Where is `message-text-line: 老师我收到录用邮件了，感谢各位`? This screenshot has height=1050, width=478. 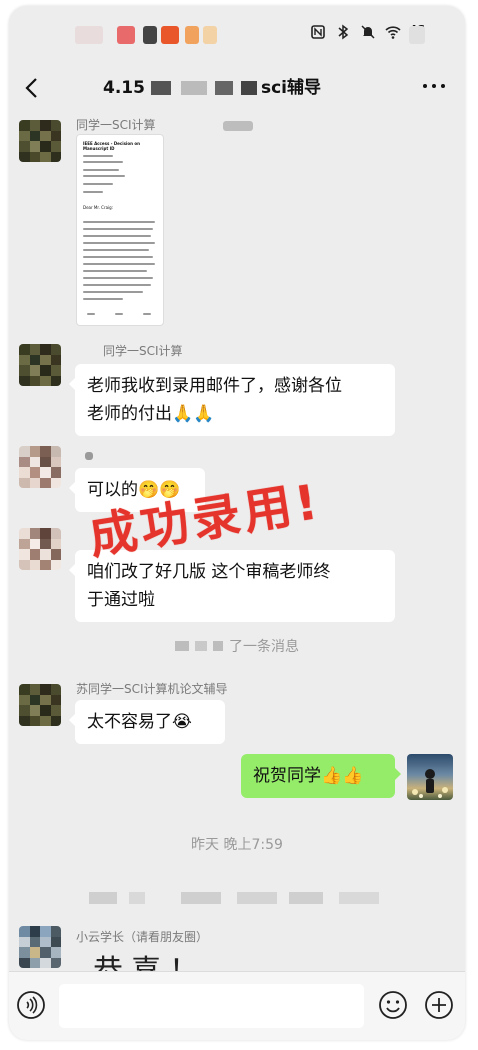 message-text-line: 老师我收到录用邮件了，感谢各位 is located at coordinates (214, 386).